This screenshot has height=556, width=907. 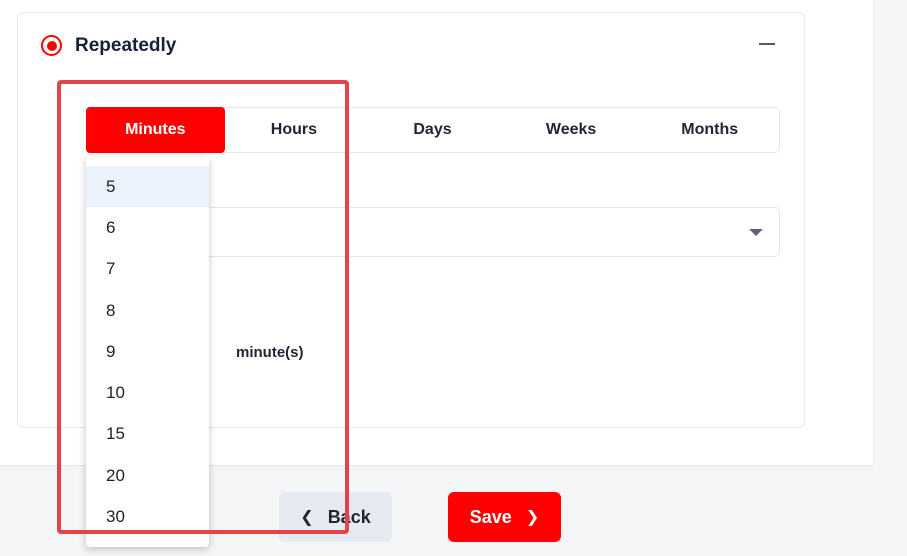 What do you see at coordinates (294, 130) in the screenshot?
I see `tab-hours: Hours` at bounding box center [294, 130].